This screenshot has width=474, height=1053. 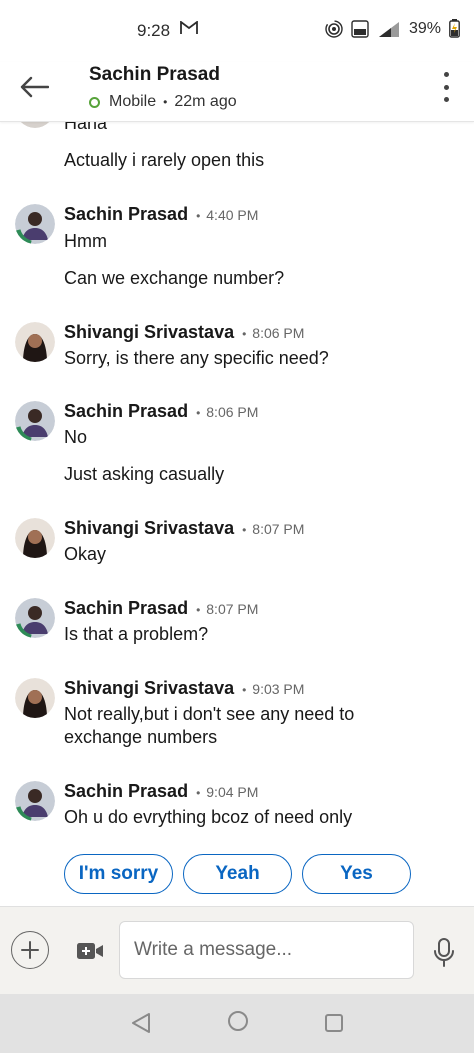 I want to click on message-time: 9:04 PM, so click(x=232, y=792).